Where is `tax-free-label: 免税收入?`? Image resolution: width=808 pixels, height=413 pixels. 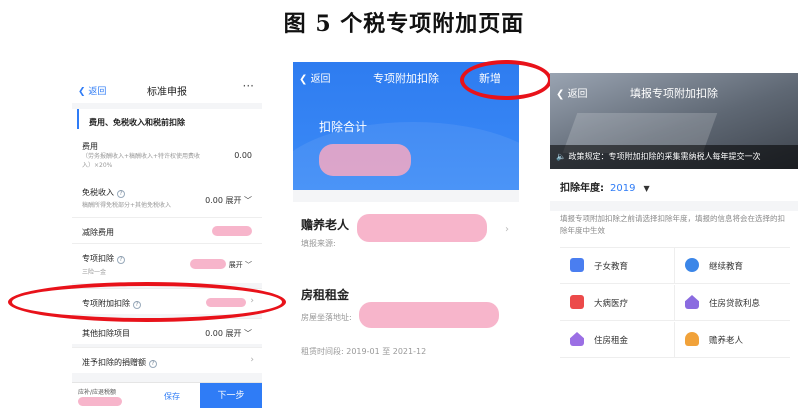 tax-free-label: 免税收入? is located at coordinates (103, 192).